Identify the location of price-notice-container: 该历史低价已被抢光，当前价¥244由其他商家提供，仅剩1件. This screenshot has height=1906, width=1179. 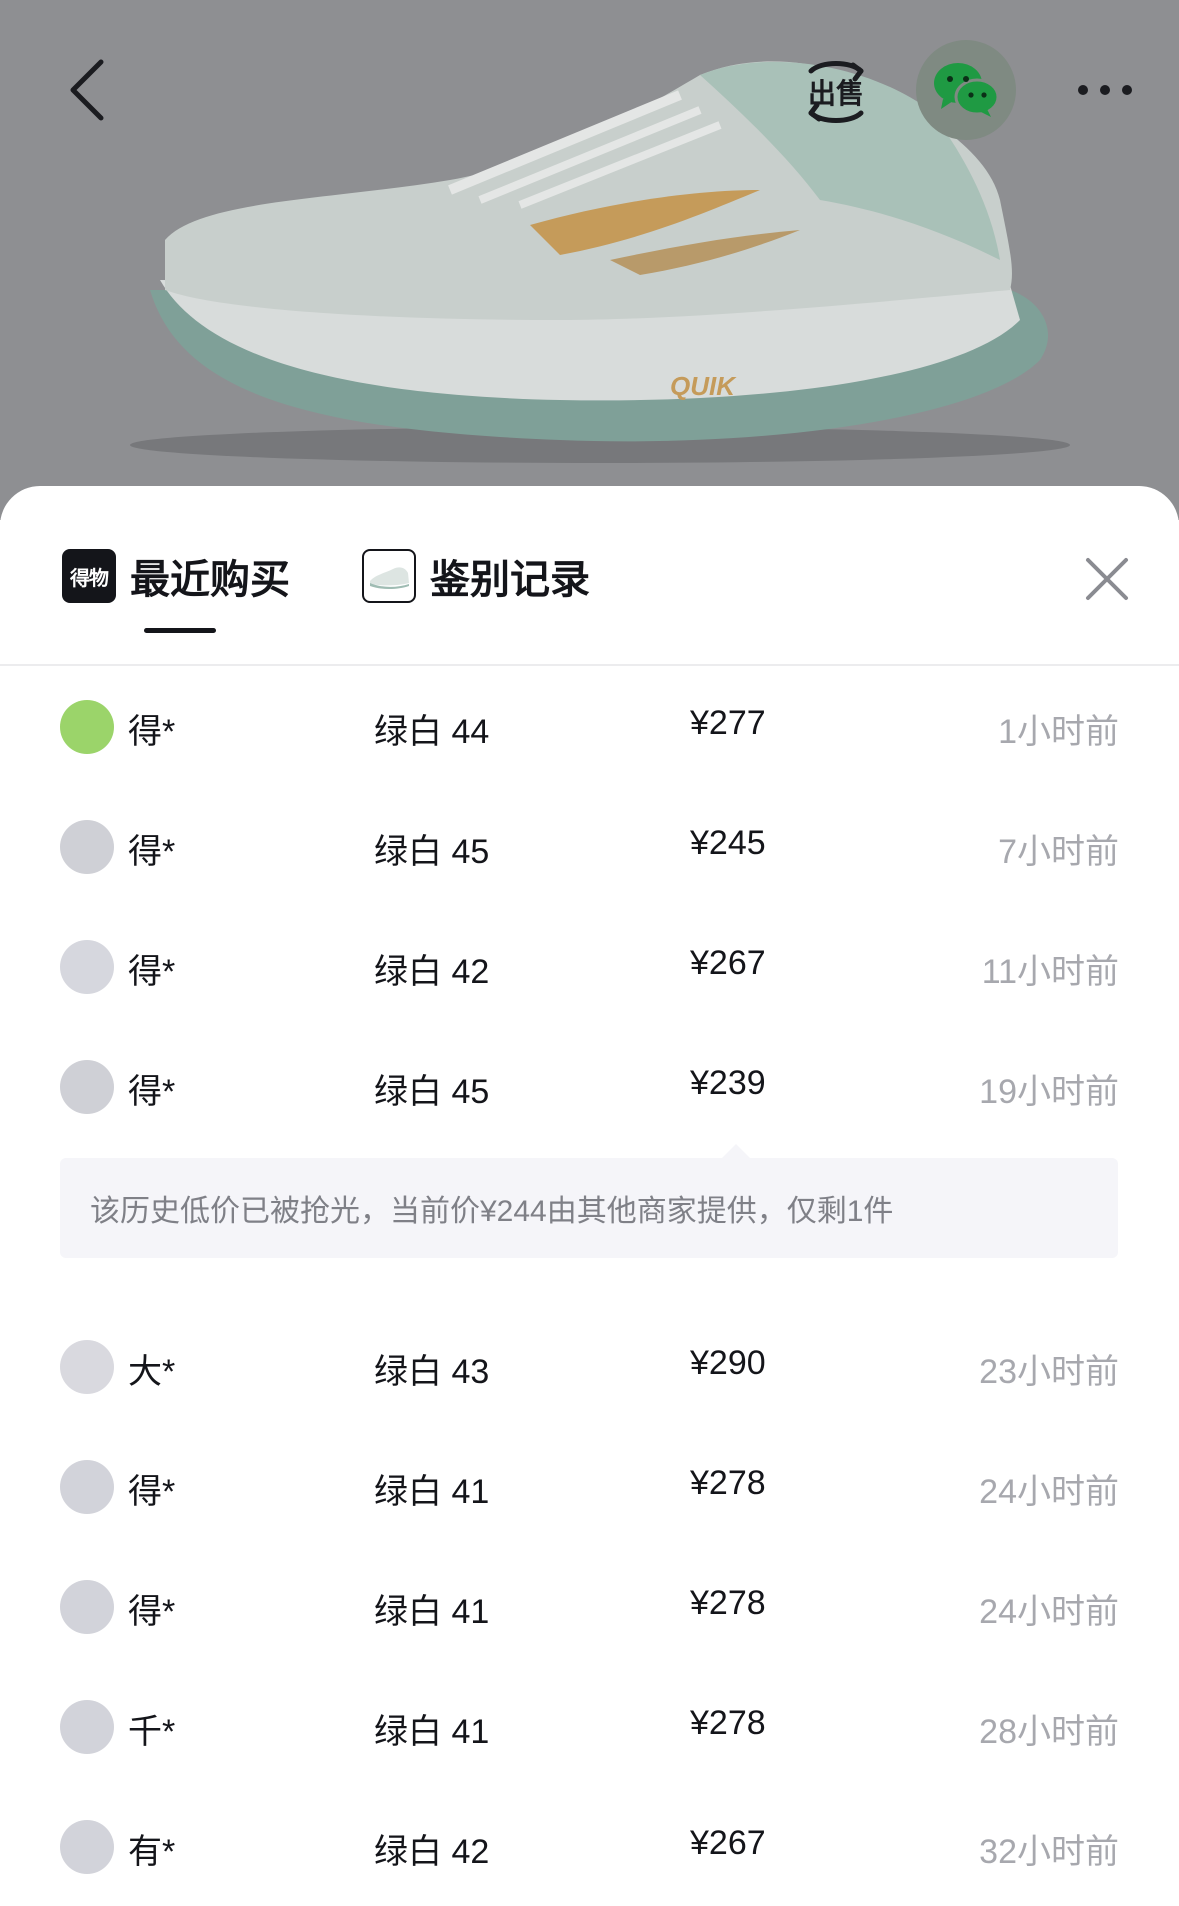
(589, 1225).